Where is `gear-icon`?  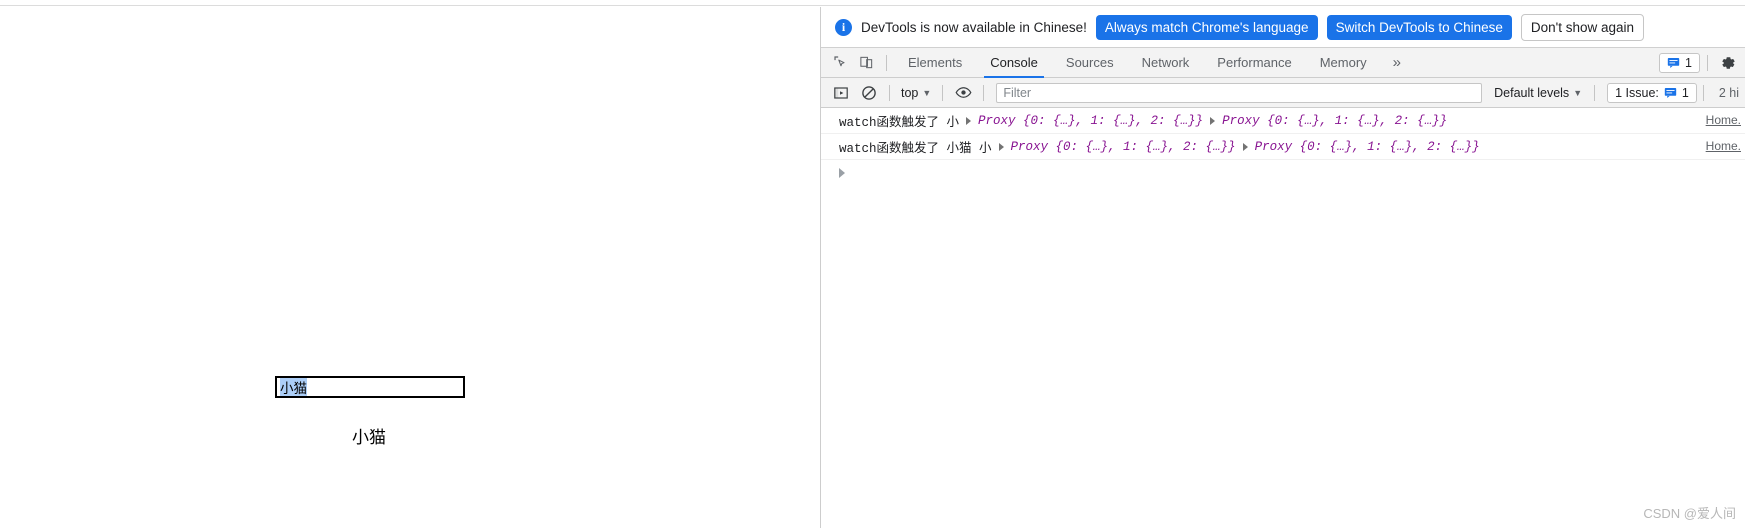 gear-icon is located at coordinates (1728, 63).